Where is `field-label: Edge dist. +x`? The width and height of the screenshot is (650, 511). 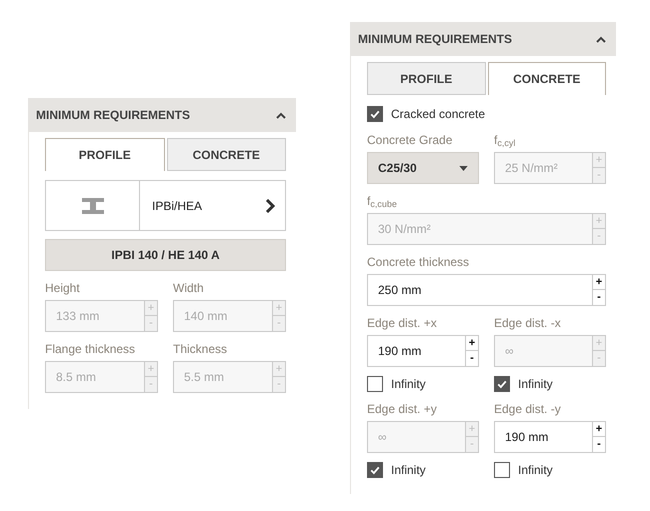
field-label: Edge dist. +x is located at coordinates (402, 323).